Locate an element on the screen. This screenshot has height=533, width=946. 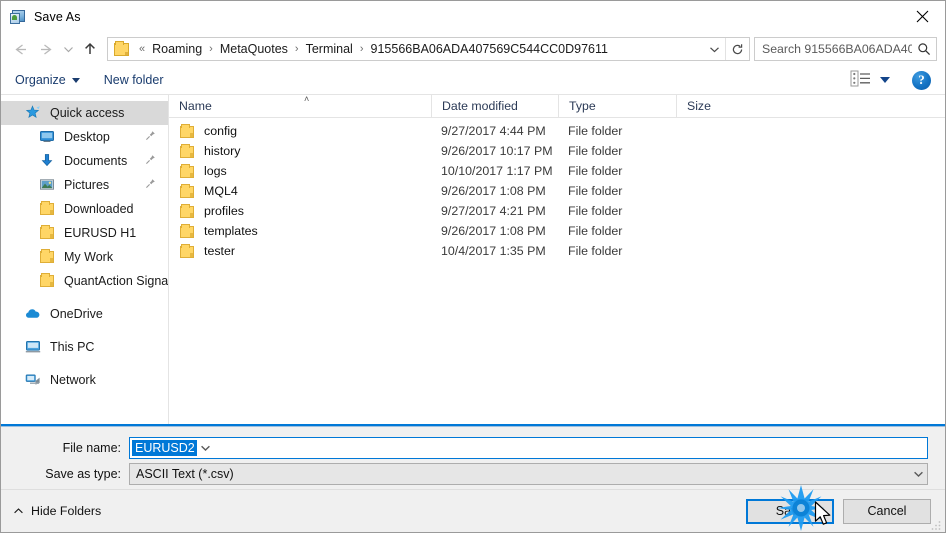
sidebar-item-downloaded: Downloaded is located at coordinates (84, 209).